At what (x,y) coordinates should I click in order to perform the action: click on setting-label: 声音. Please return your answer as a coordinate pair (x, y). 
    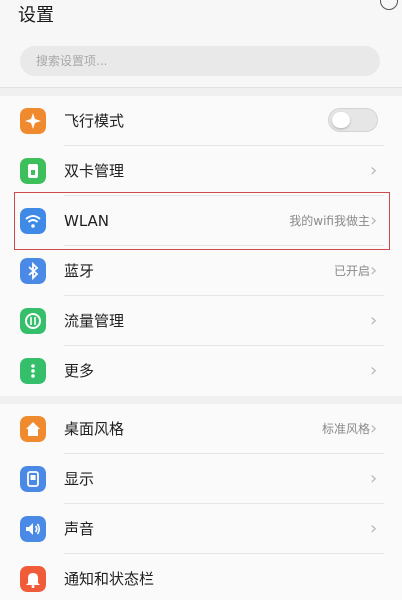
    Looking at the image, I should click on (79, 529).